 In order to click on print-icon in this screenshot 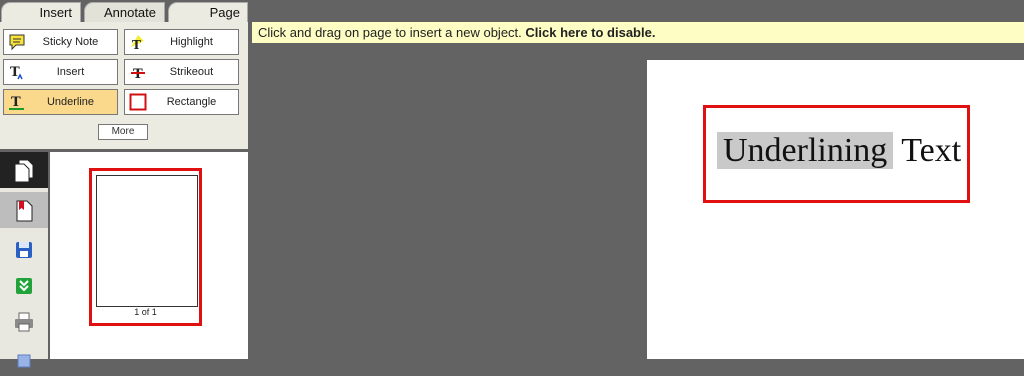, I will do `click(24, 322)`.